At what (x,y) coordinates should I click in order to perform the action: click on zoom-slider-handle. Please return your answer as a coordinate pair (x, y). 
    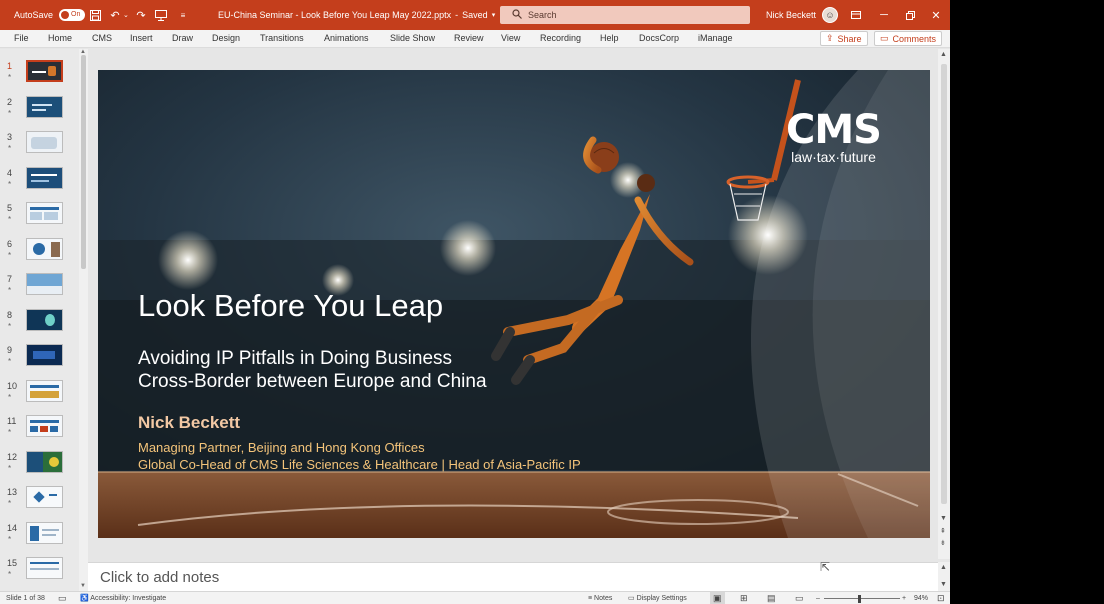
    Looking at the image, I should click on (859, 599).